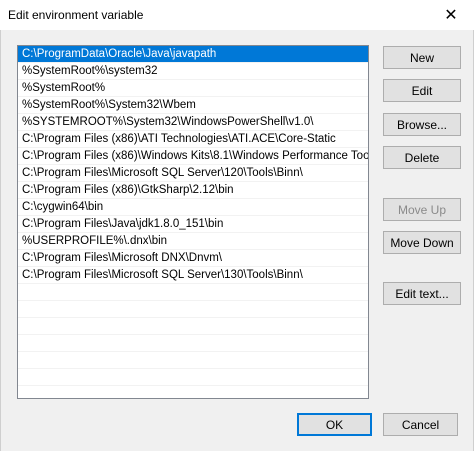  Describe the element at coordinates (193, 88) in the screenshot. I see `path-list-item: %SystemRoot%` at that location.